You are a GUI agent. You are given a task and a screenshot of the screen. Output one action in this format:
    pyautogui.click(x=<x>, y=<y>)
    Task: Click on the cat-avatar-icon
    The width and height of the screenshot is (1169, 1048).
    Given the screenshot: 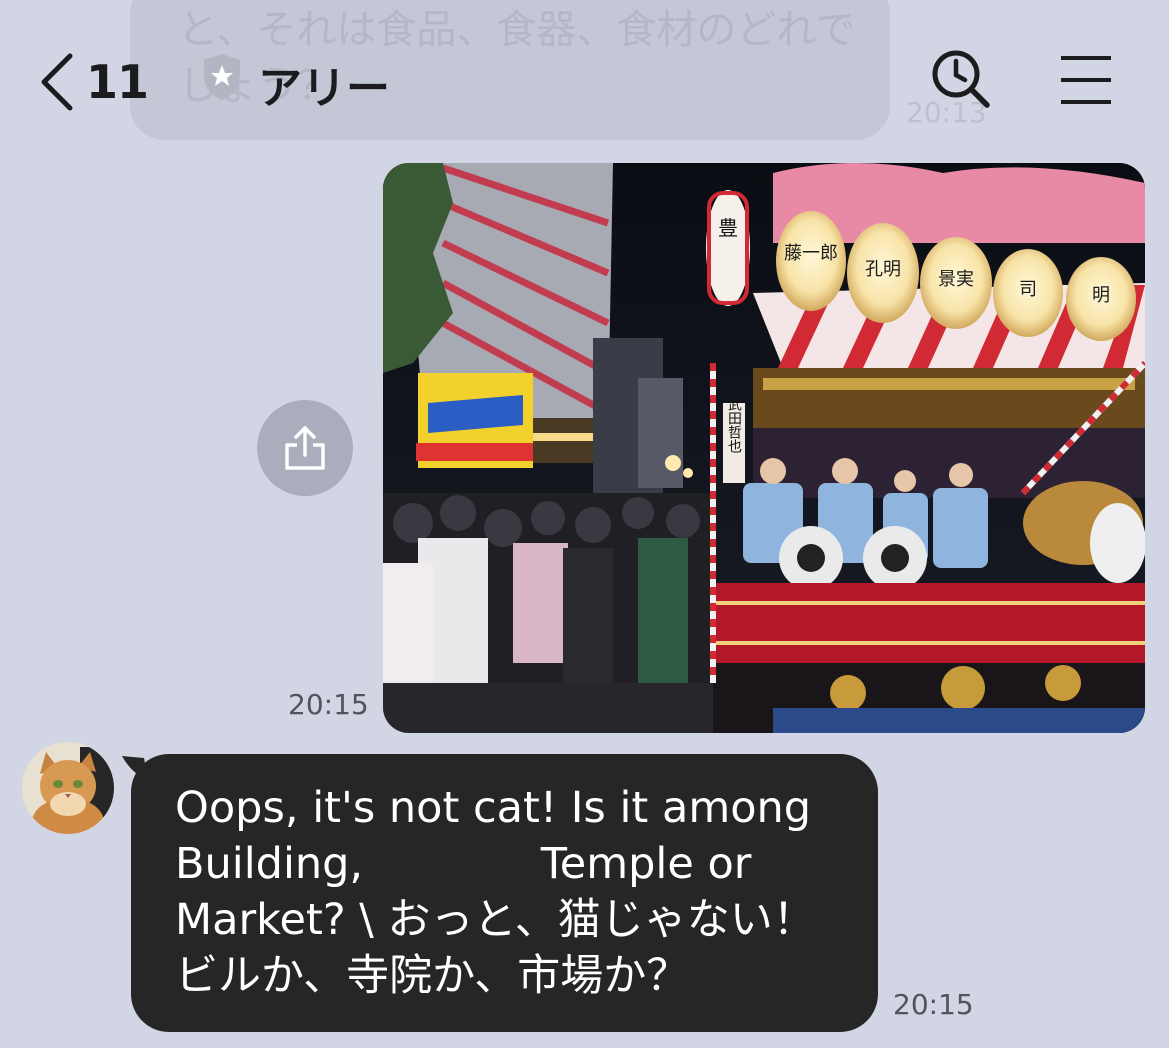 What is the action you would take?
    pyautogui.click(x=68, y=788)
    